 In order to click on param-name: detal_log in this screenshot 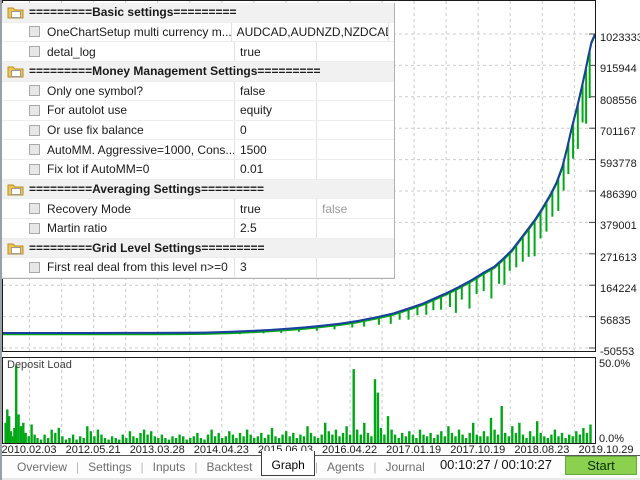, I will do `click(71, 51)`.